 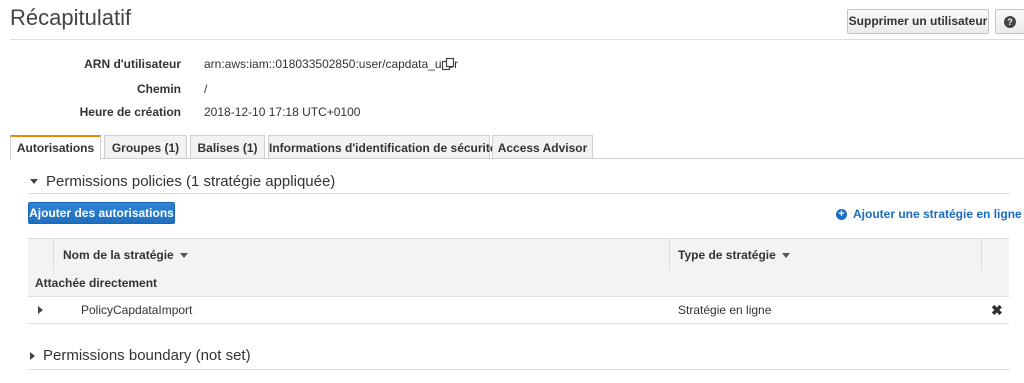 I want to click on creation-time-value: 2018-12-10 17:18 UTC+0100, so click(x=282, y=112).